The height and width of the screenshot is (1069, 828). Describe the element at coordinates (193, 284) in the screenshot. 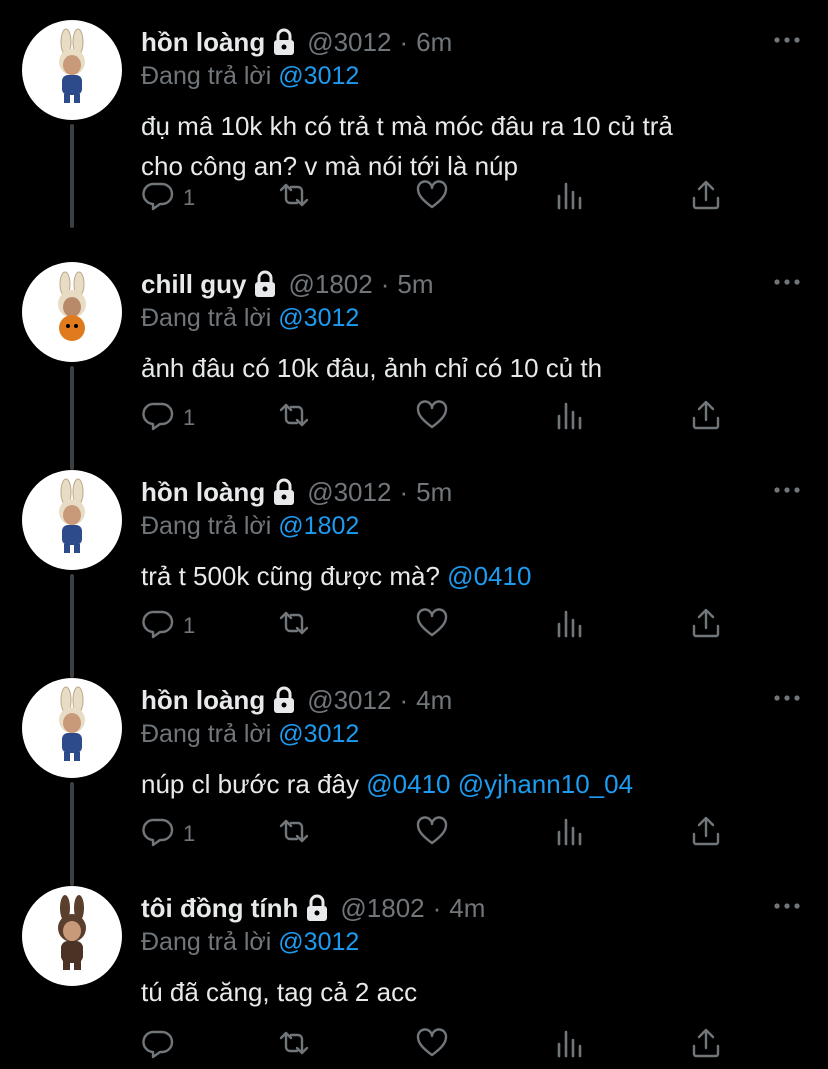

I see `display-name: chill guy` at that location.